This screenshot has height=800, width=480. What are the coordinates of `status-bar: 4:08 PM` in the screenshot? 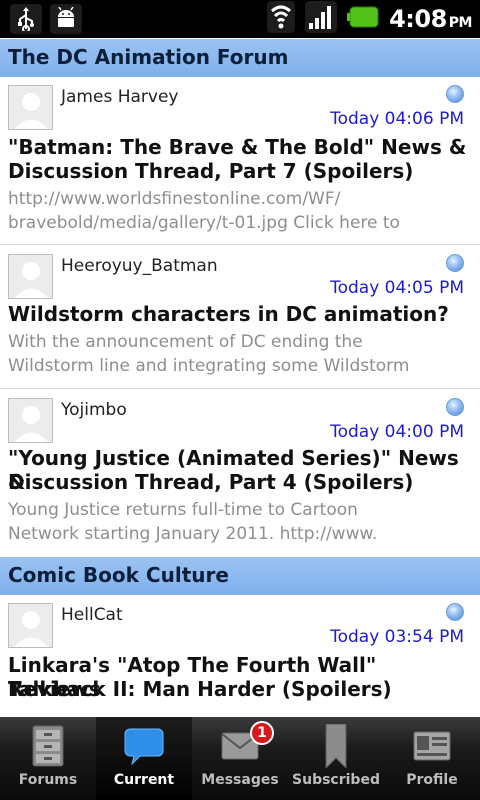 It's located at (240, 19).